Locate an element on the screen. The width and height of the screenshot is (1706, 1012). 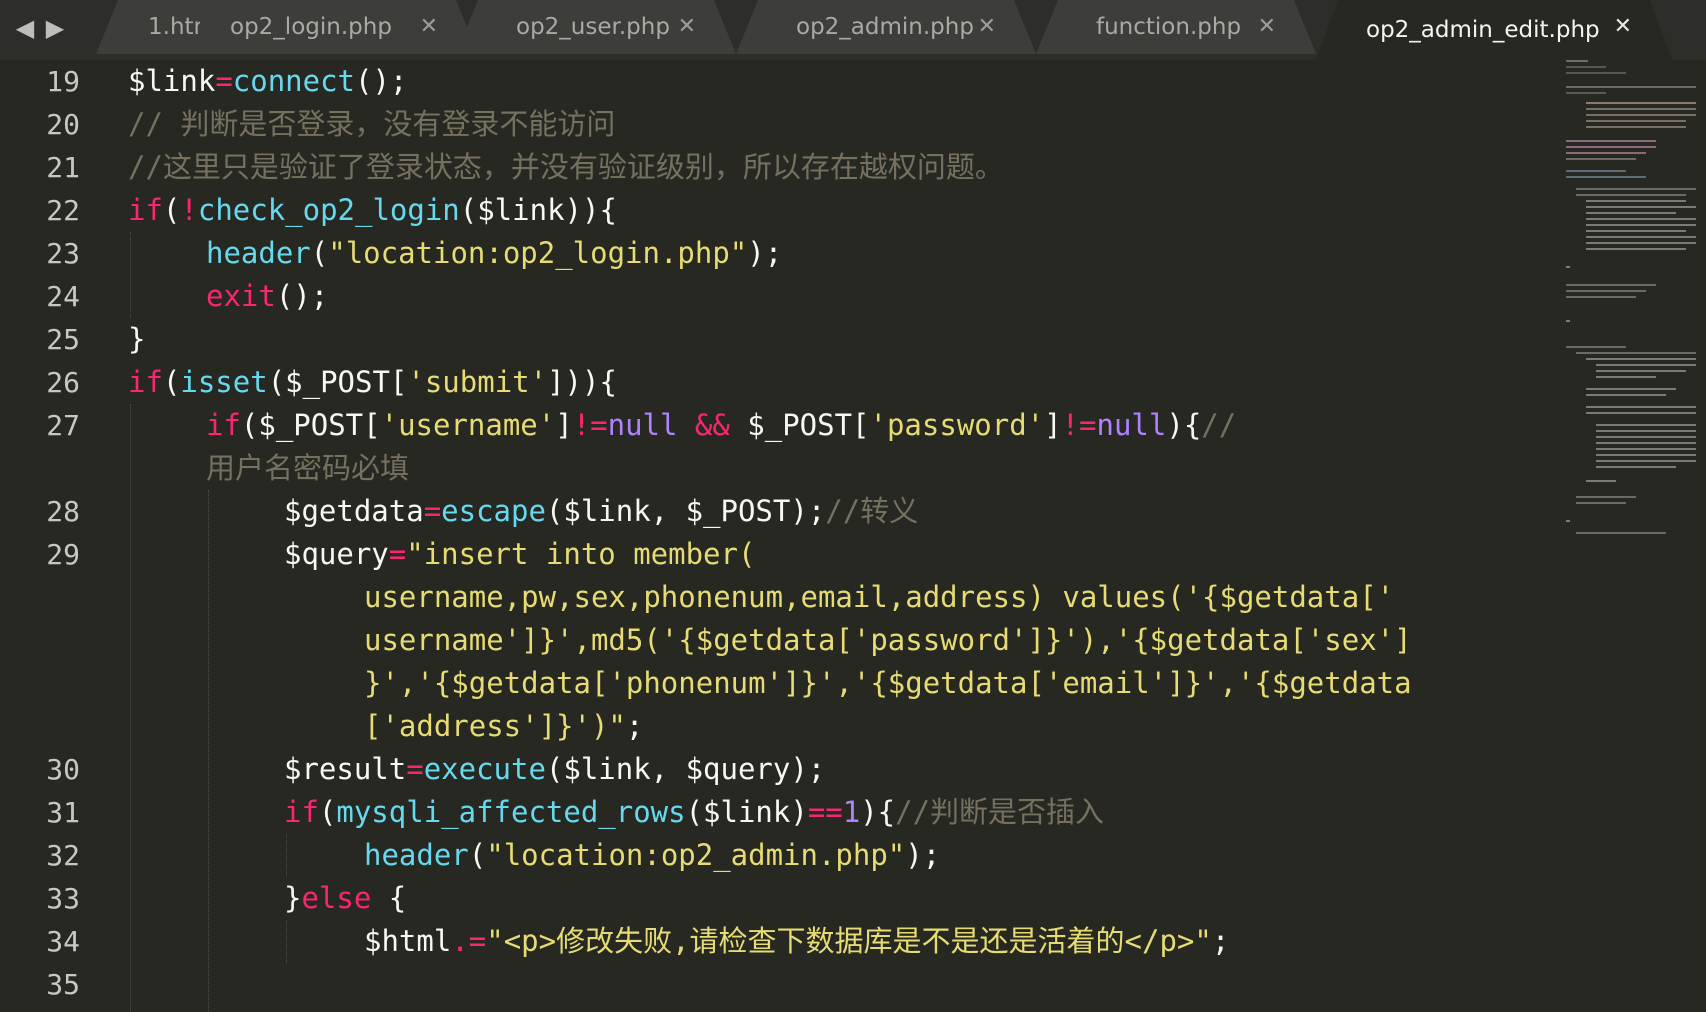
line-number: 32 is located at coordinates (63, 855).